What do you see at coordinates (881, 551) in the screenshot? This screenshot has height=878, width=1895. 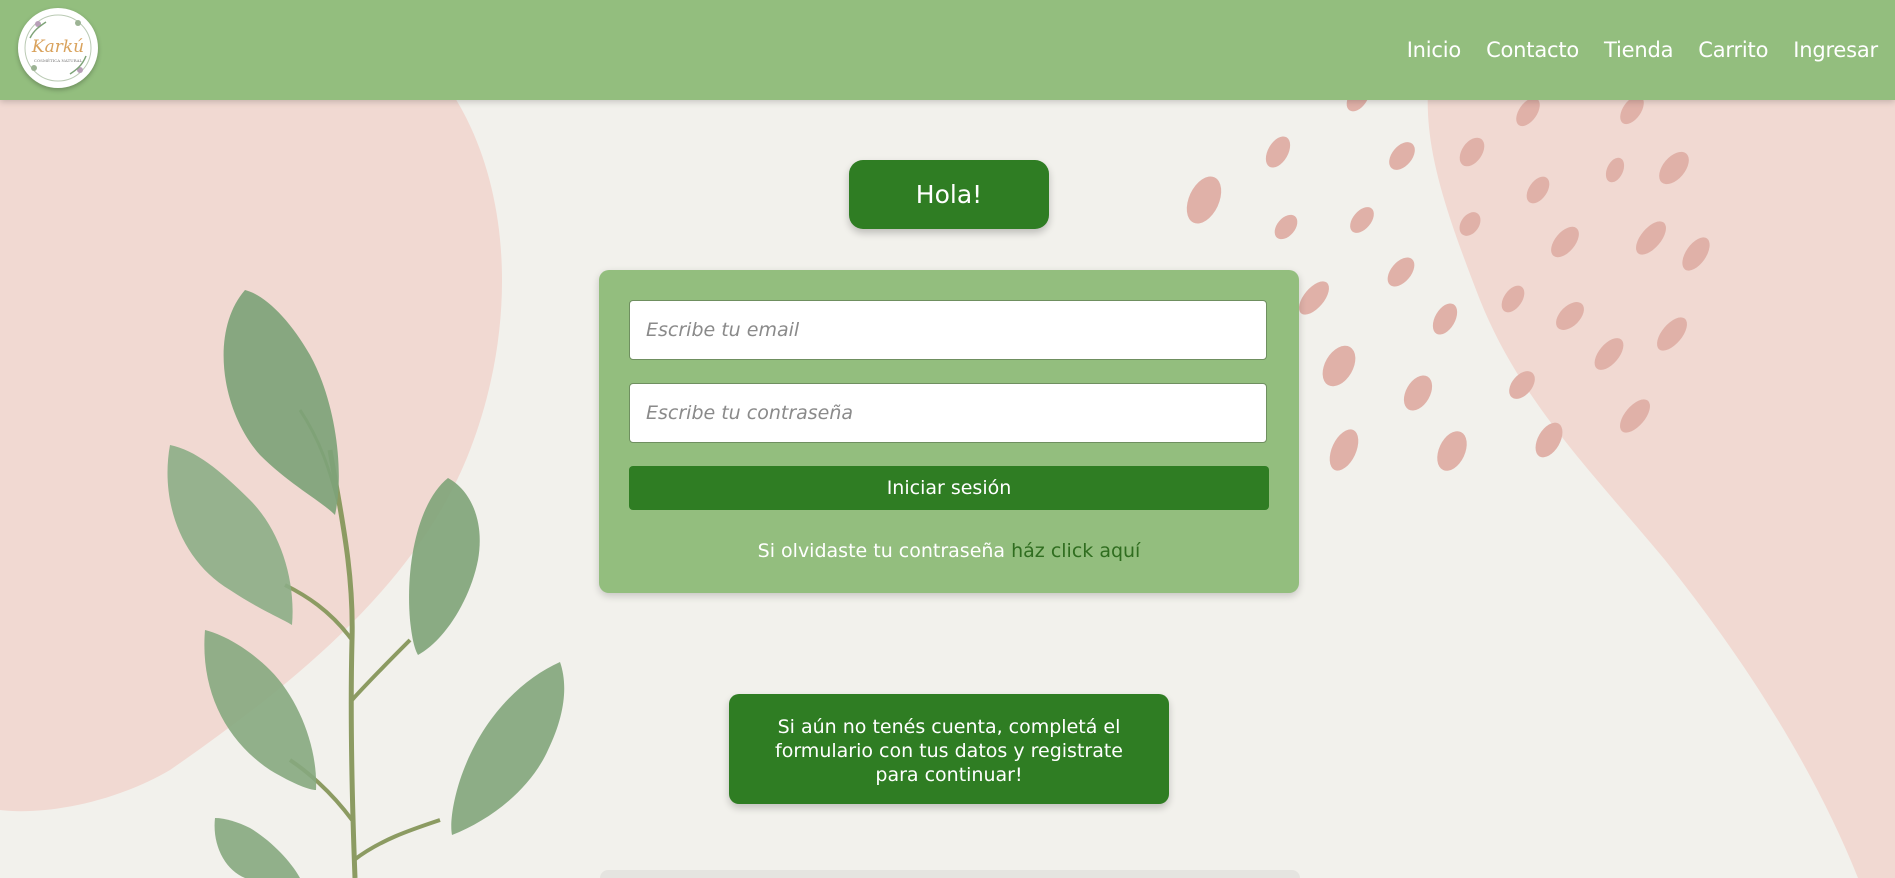 I see `forgot-password-text: Si olvidaste tu contraseña` at bounding box center [881, 551].